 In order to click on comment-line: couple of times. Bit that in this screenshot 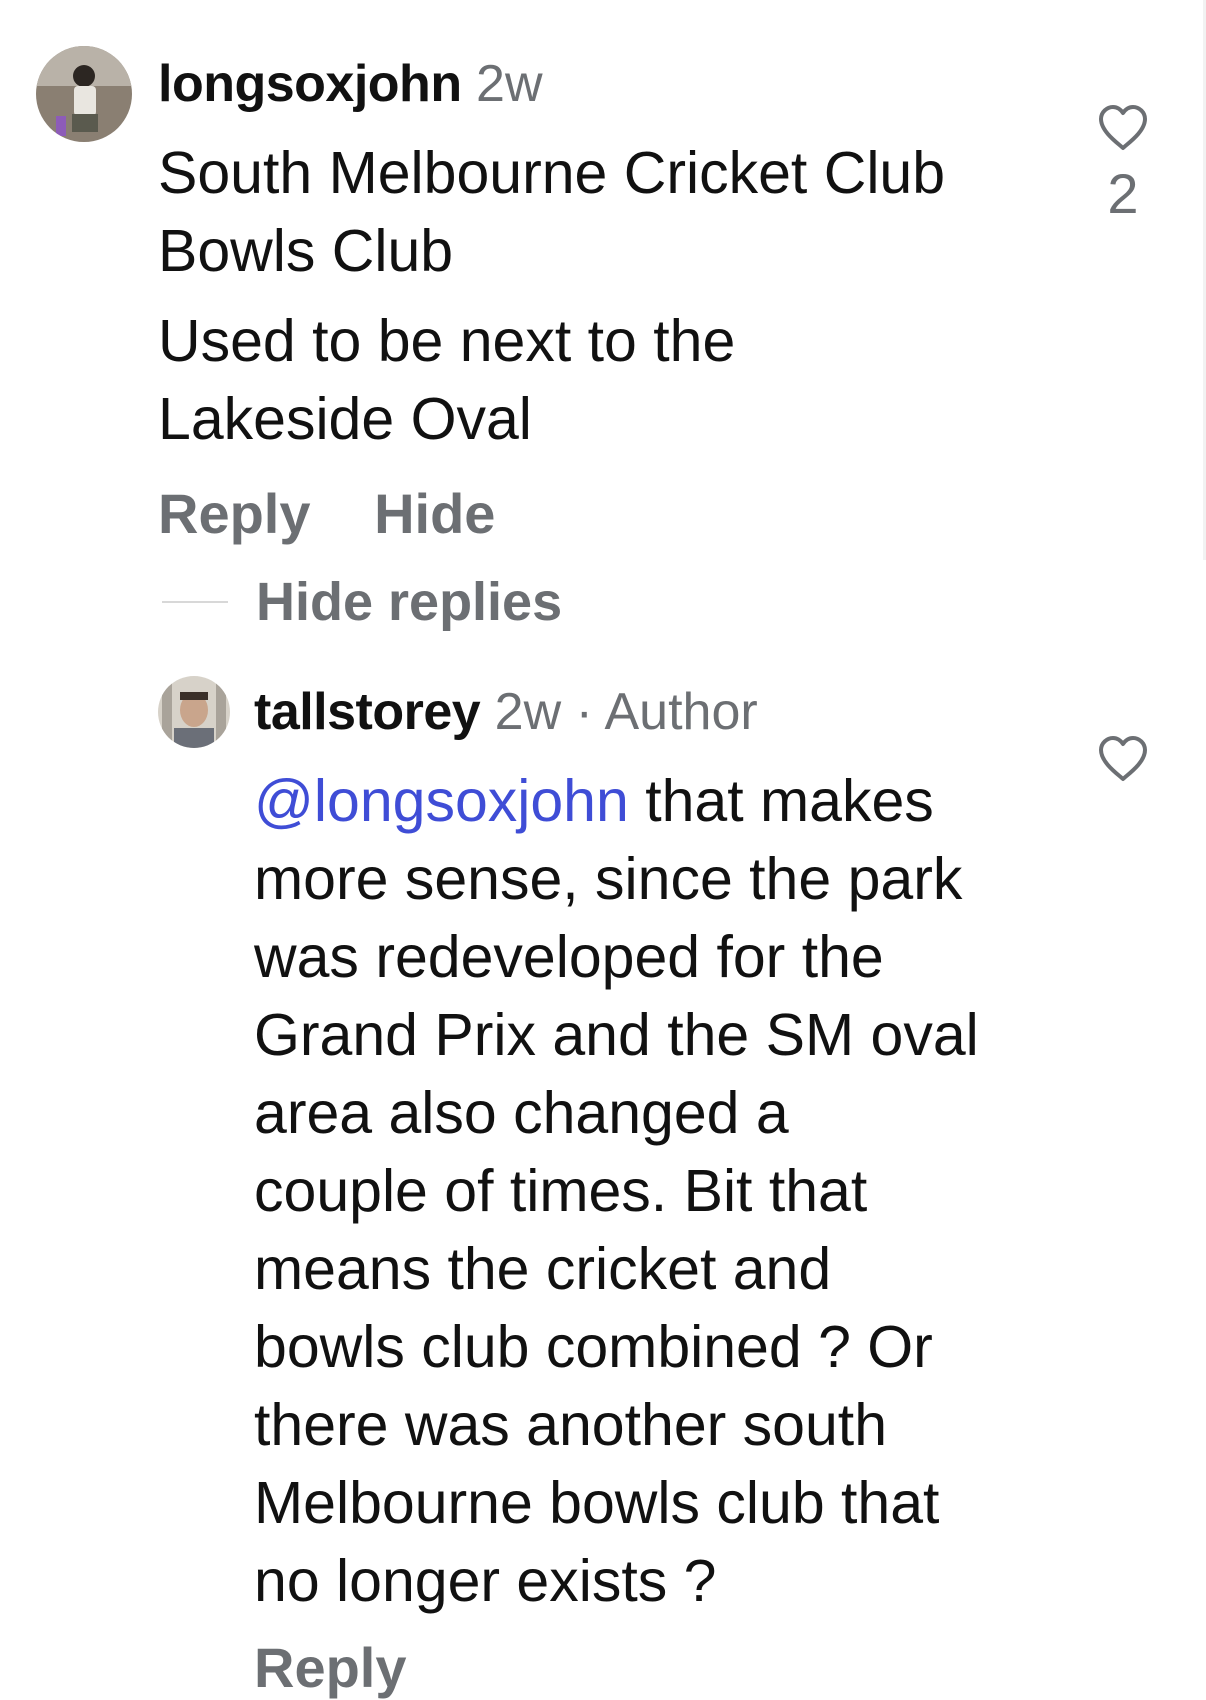, I will do `click(561, 1191)`.